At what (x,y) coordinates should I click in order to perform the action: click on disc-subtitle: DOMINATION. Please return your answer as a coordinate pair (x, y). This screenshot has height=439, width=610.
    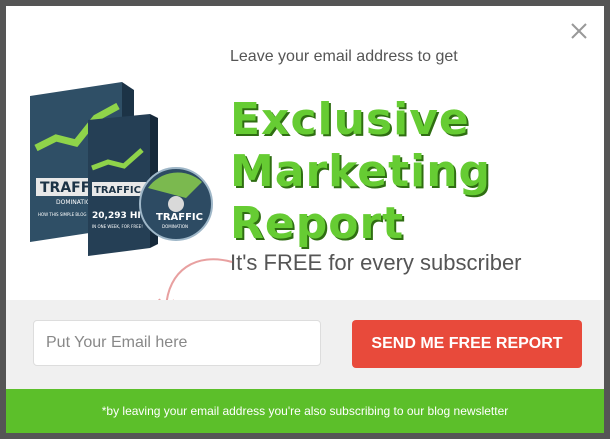
    Looking at the image, I should click on (175, 226).